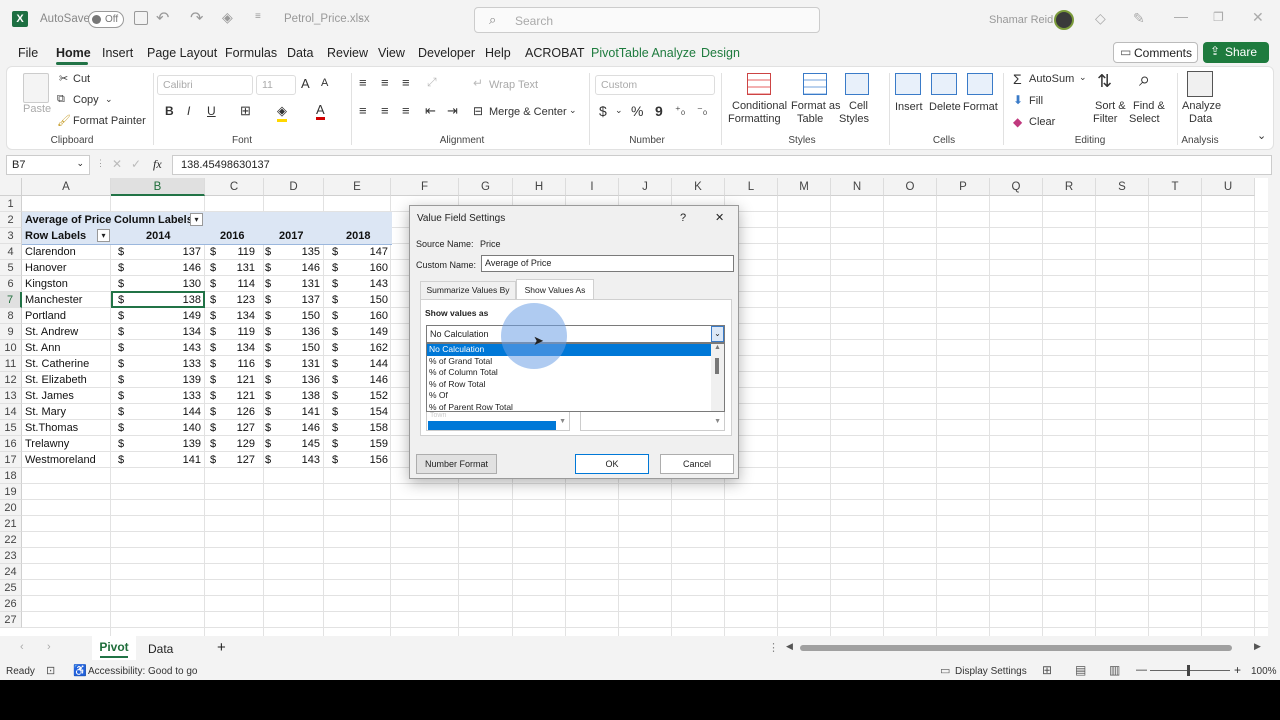  Describe the element at coordinates (11, 284) in the screenshot. I see `row-header: 6` at that location.